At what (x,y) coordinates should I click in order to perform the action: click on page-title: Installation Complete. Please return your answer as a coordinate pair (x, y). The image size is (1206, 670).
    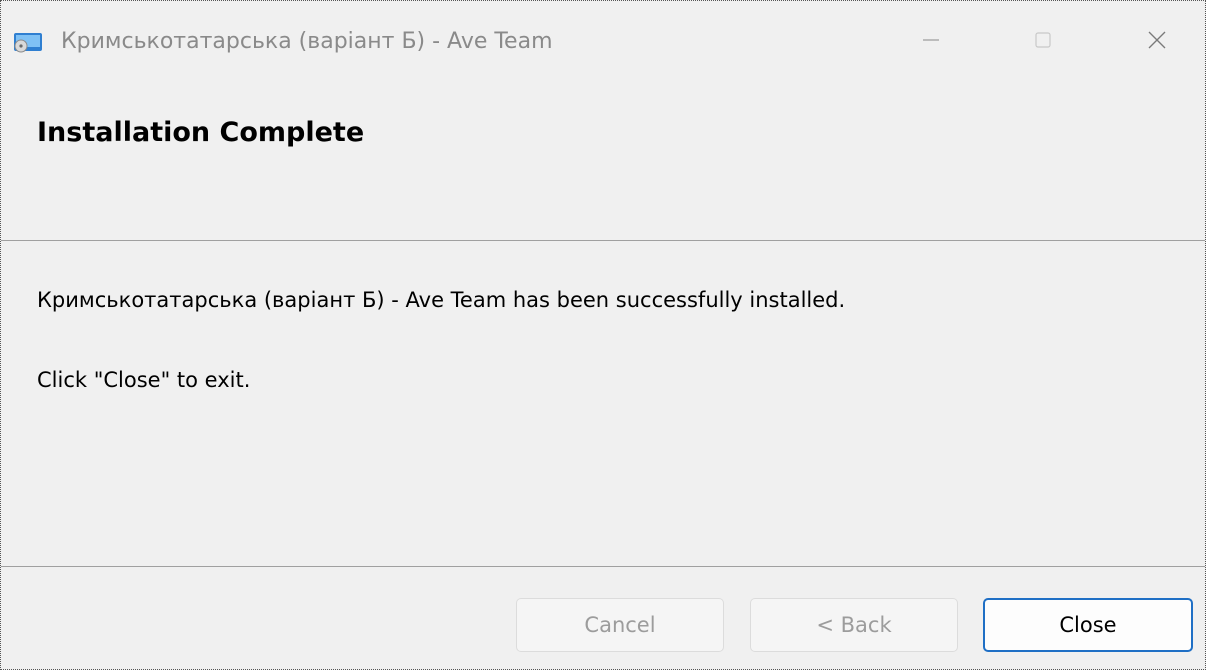
    Looking at the image, I should click on (201, 132).